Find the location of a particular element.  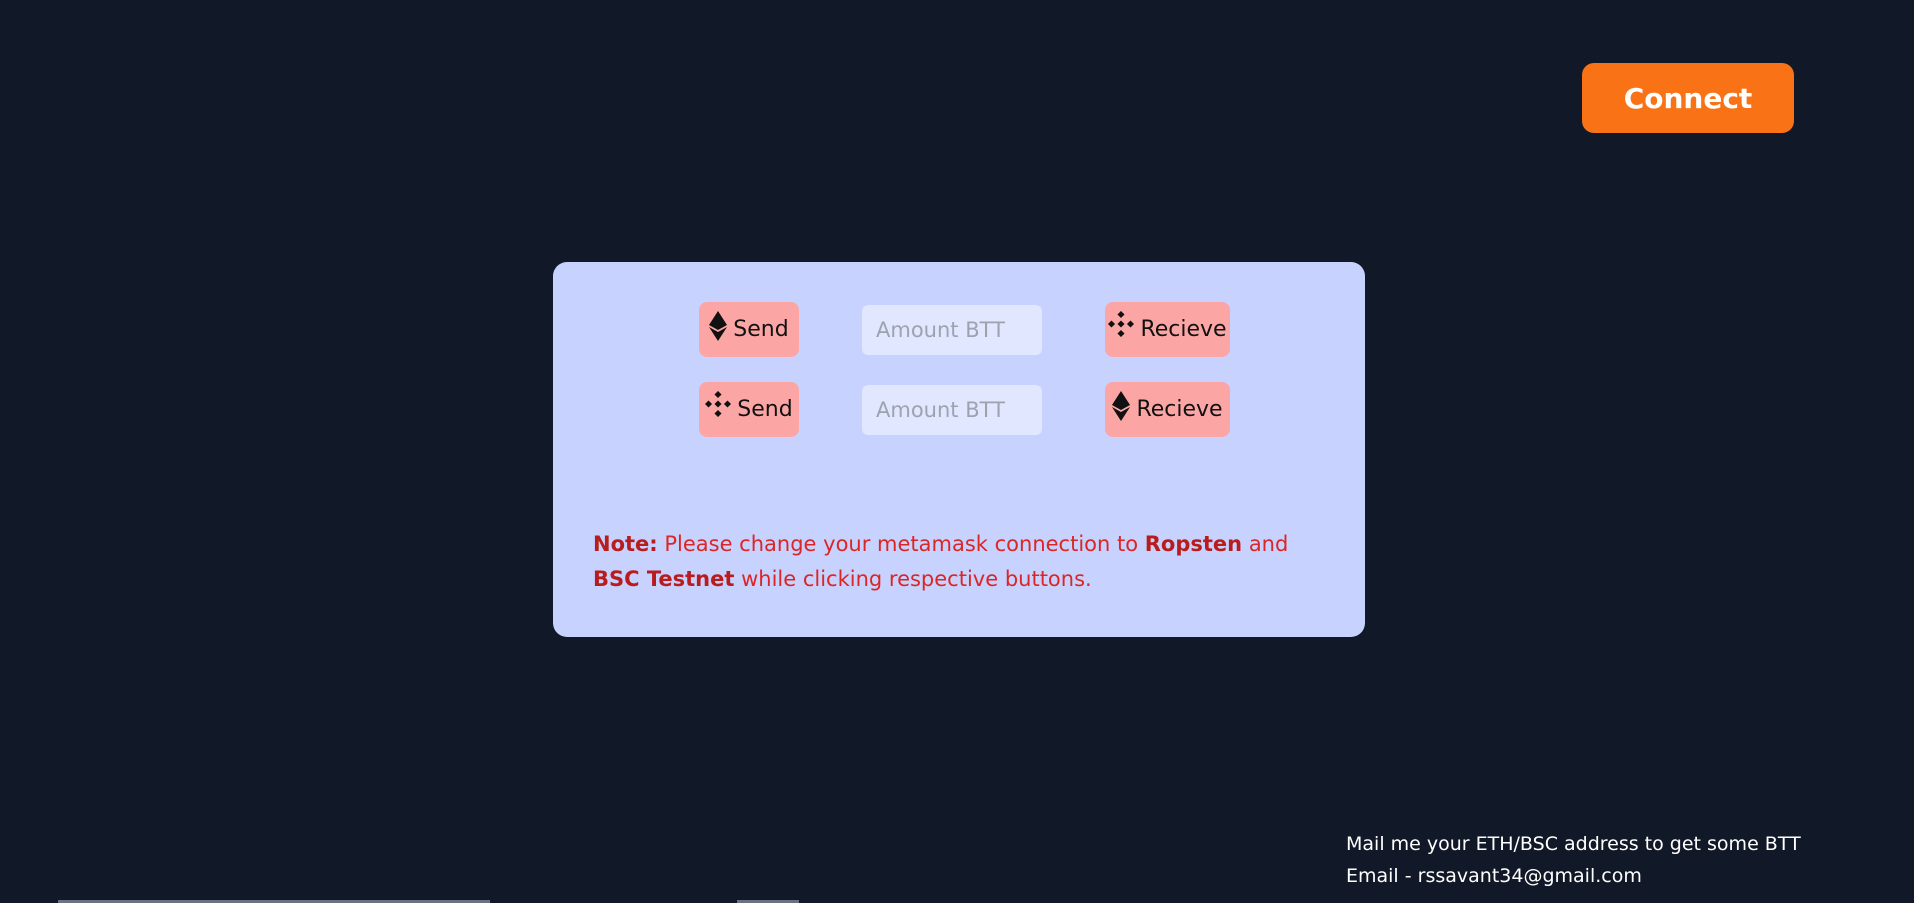

network-ropsten: Ropsten is located at coordinates (1193, 544).